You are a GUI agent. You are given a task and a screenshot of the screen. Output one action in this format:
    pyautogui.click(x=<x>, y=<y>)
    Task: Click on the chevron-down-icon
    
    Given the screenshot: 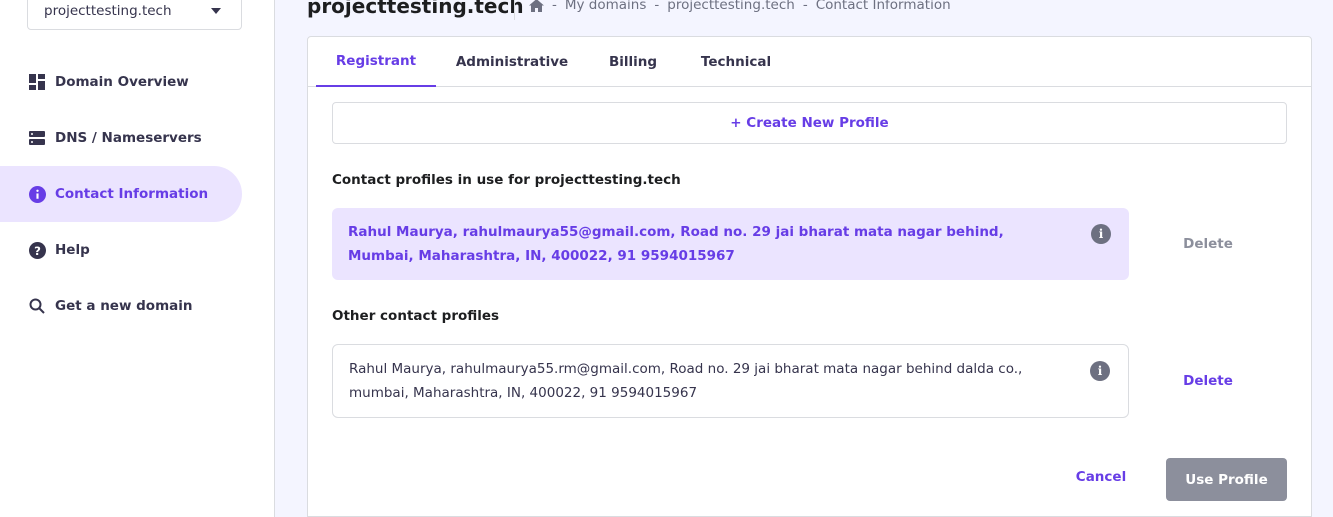 What is the action you would take?
    pyautogui.click(x=216, y=11)
    